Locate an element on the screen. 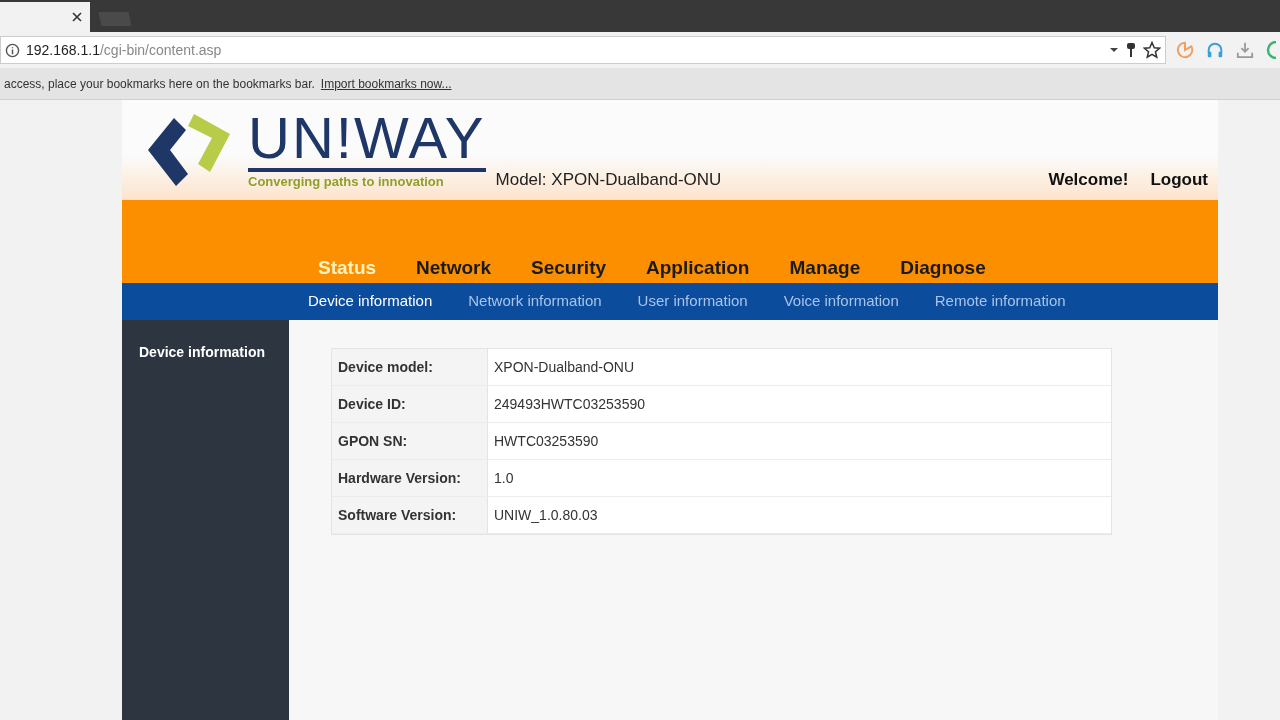  star-icon is located at coordinates (1152, 50).